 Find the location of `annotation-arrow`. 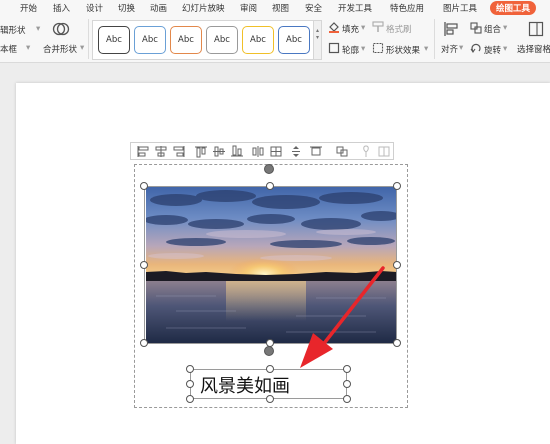

annotation-arrow is located at coordinates (342, 317).